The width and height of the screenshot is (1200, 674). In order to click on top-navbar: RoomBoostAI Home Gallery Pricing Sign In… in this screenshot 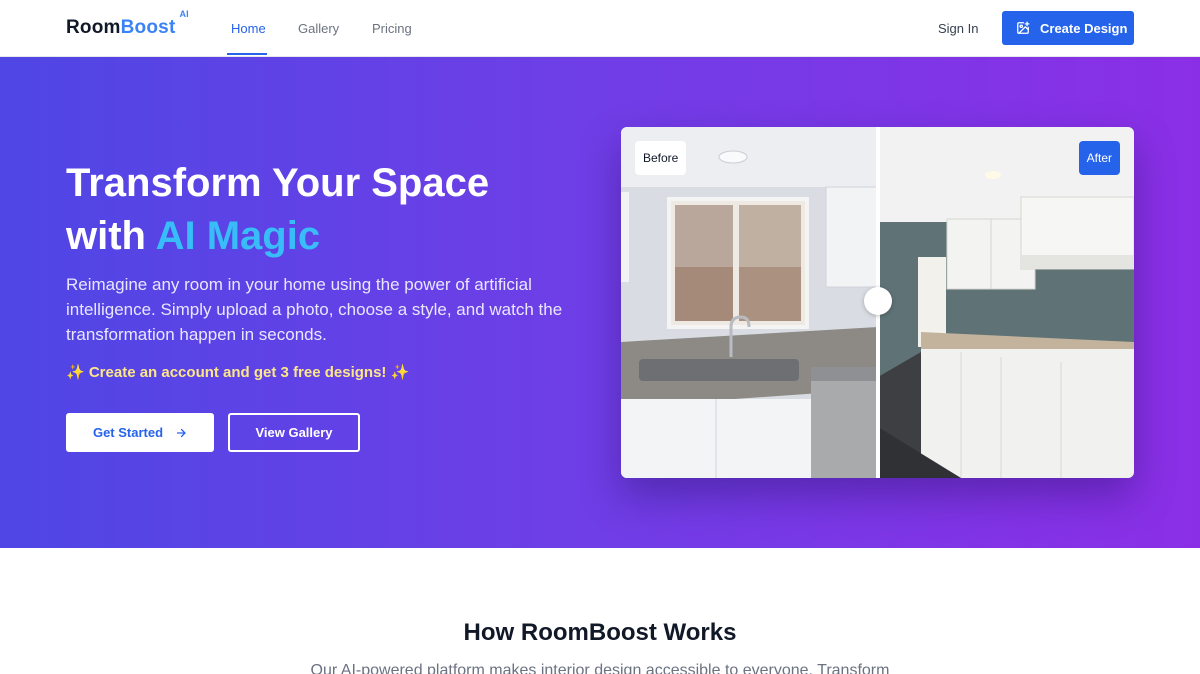, I will do `click(600, 28)`.